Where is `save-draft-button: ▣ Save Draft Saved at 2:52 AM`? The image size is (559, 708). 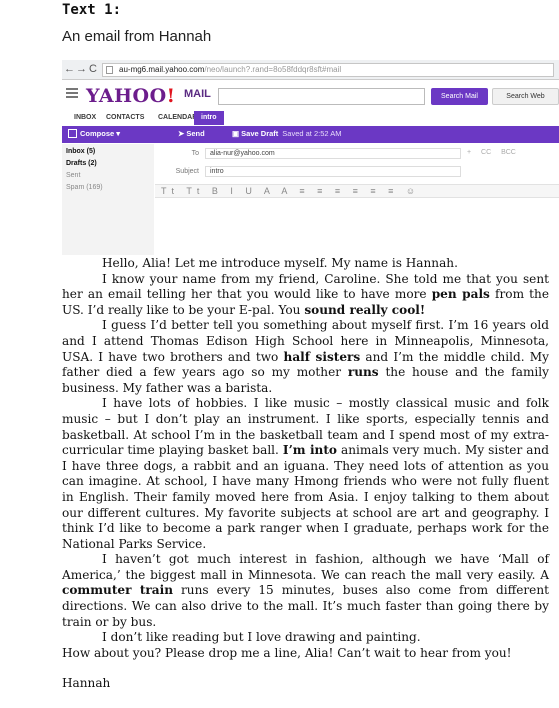 save-draft-button: ▣ Save Draft Saved at 2:52 AM is located at coordinates (287, 133).